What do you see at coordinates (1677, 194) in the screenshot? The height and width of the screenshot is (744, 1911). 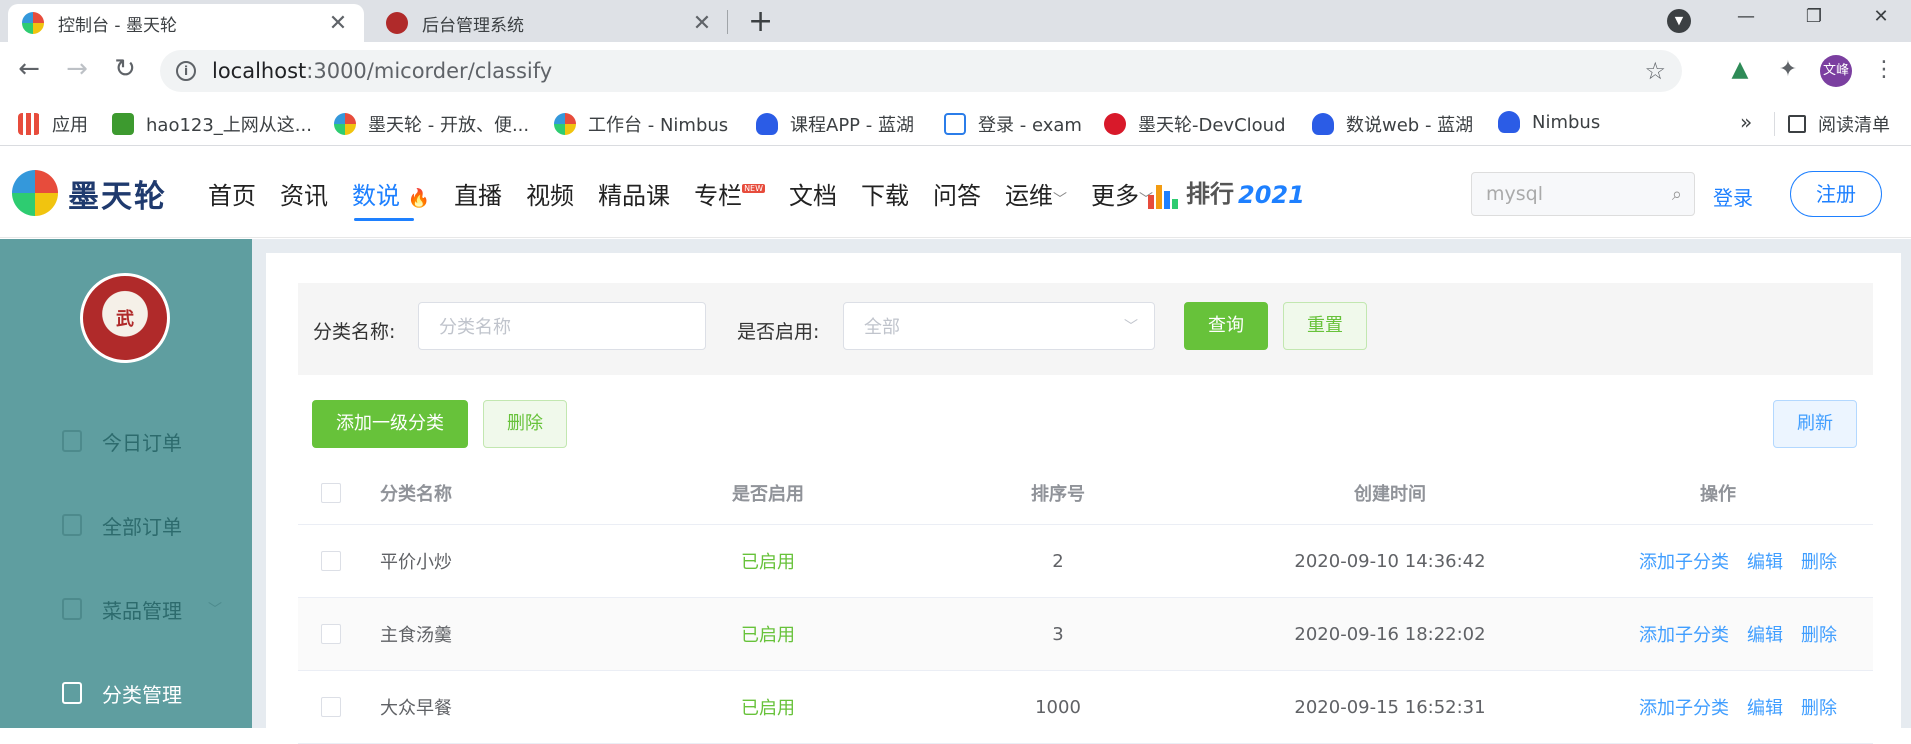 I see `search-icon: ⌕` at bounding box center [1677, 194].